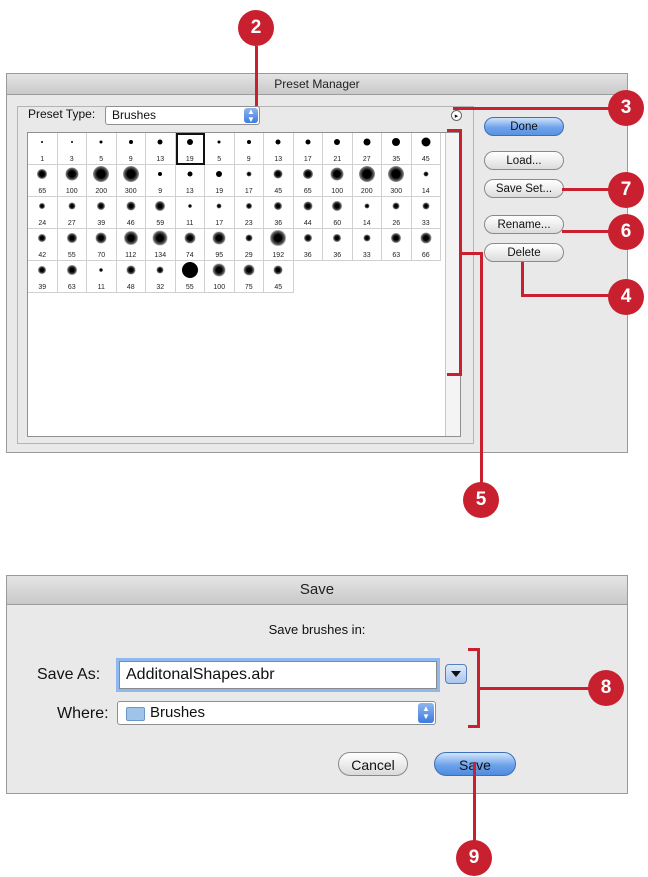  Describe the element at coordinates (43, 213) in the screenshot. I see `brush-preset-cell: 24` at that location.